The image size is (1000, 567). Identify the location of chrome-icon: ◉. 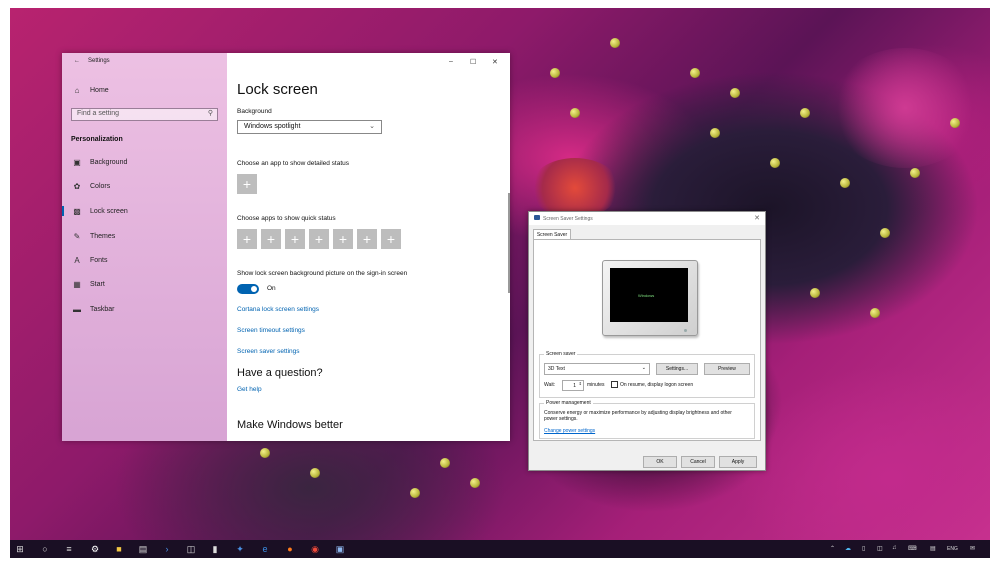
(315, 549).